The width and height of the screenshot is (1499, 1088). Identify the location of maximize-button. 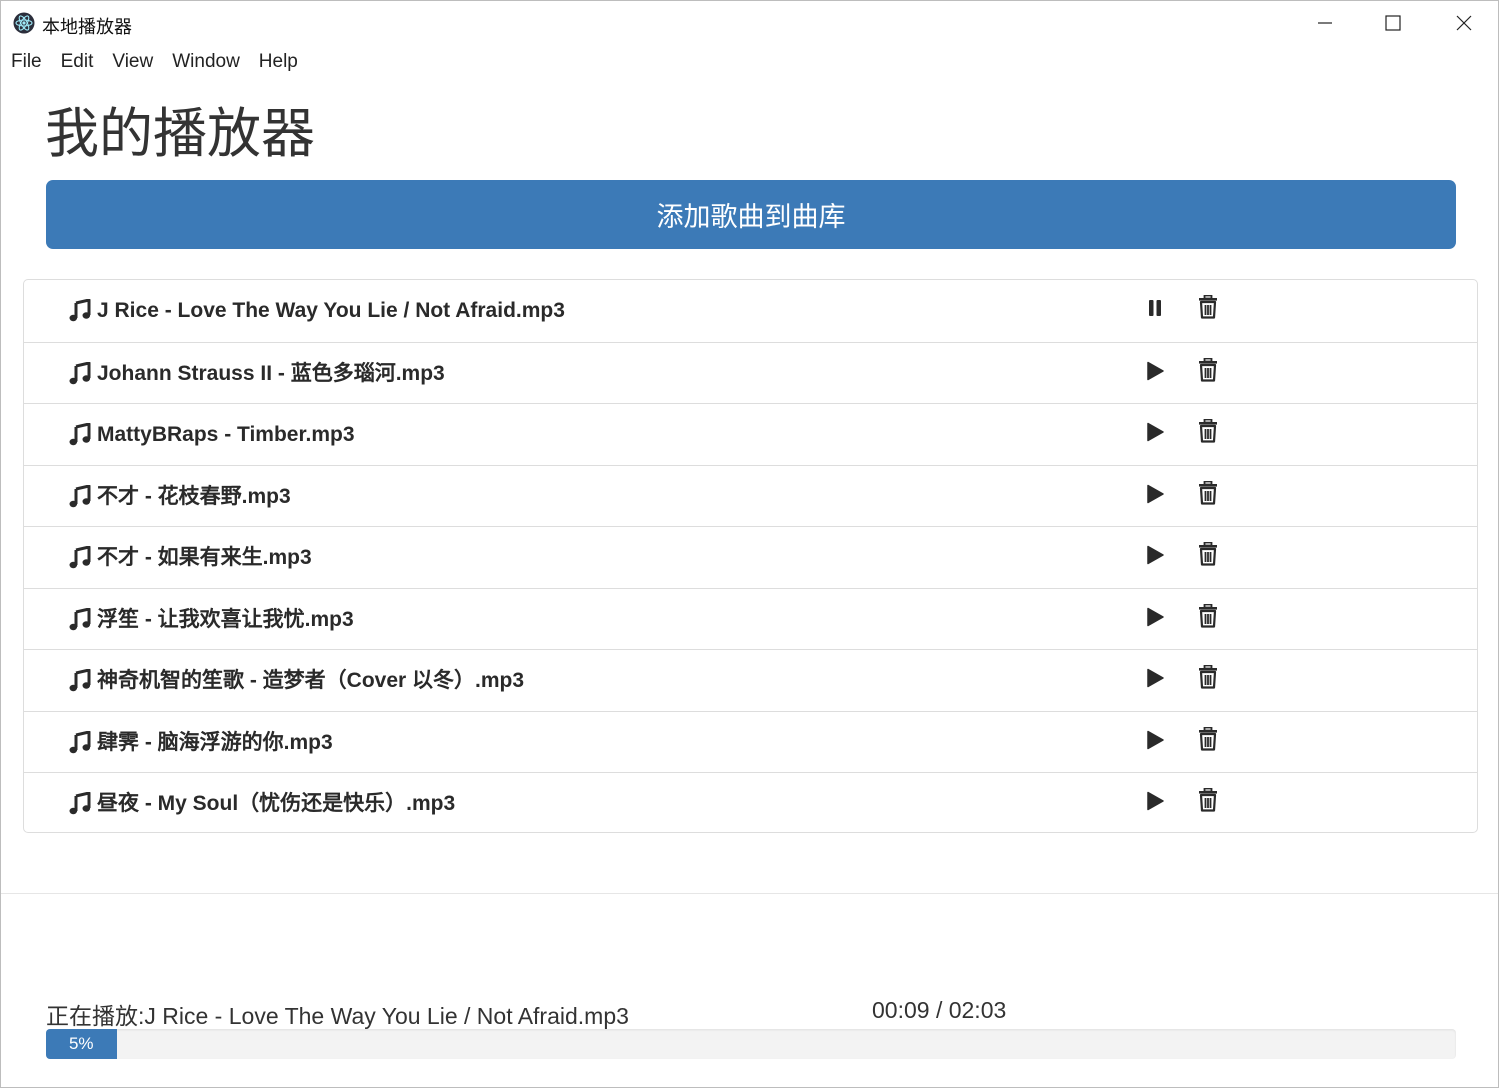
(1393, 23).